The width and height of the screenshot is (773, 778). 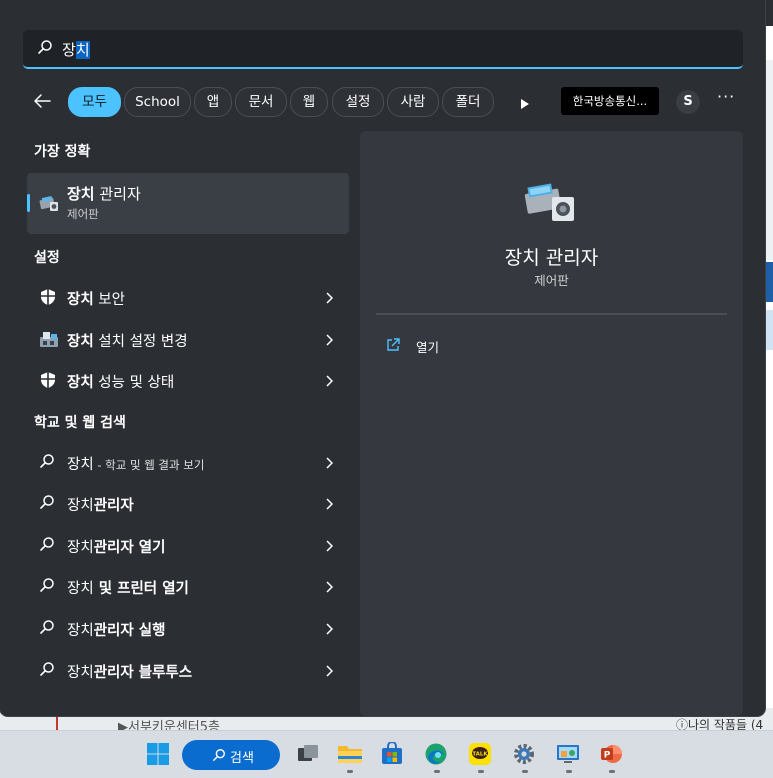 I want to click on taskbar: 검색 TALK P, so click(x=386, y=754).